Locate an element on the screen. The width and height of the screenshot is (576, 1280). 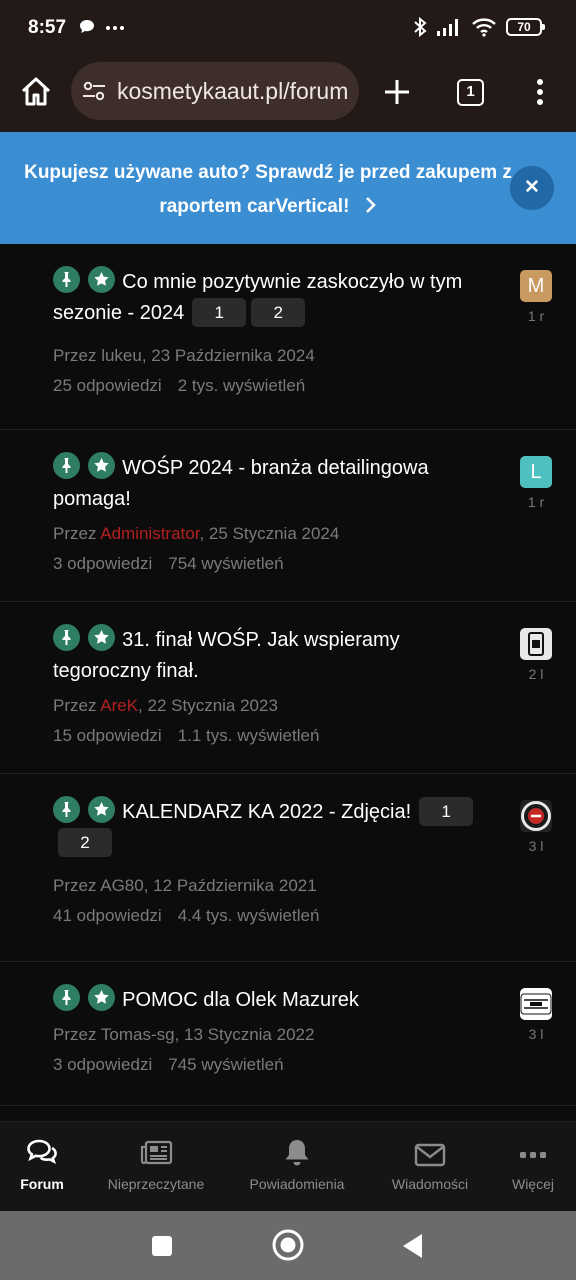
nav-nieprzeczytane: Nieprzeczytane is located at coordinates (156, 1167).